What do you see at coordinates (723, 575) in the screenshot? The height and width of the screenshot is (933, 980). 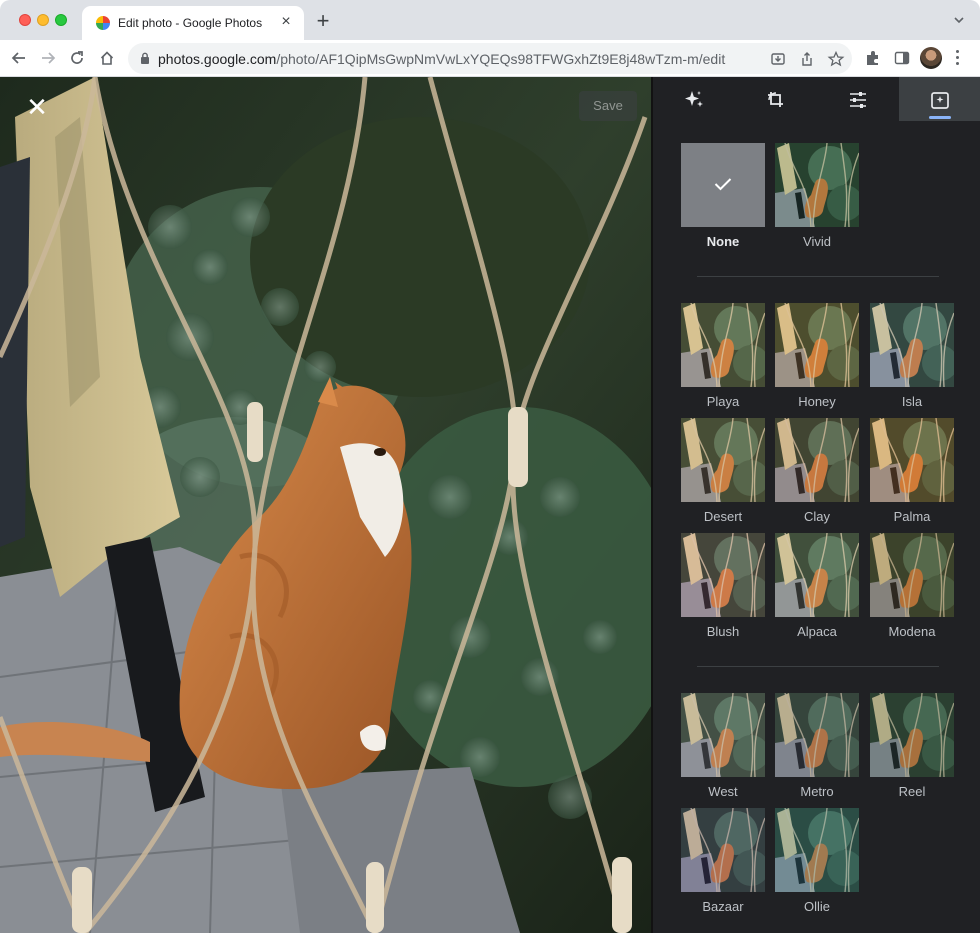 I see `filter-thumbnail-blush` at bounding box center [723, 575].